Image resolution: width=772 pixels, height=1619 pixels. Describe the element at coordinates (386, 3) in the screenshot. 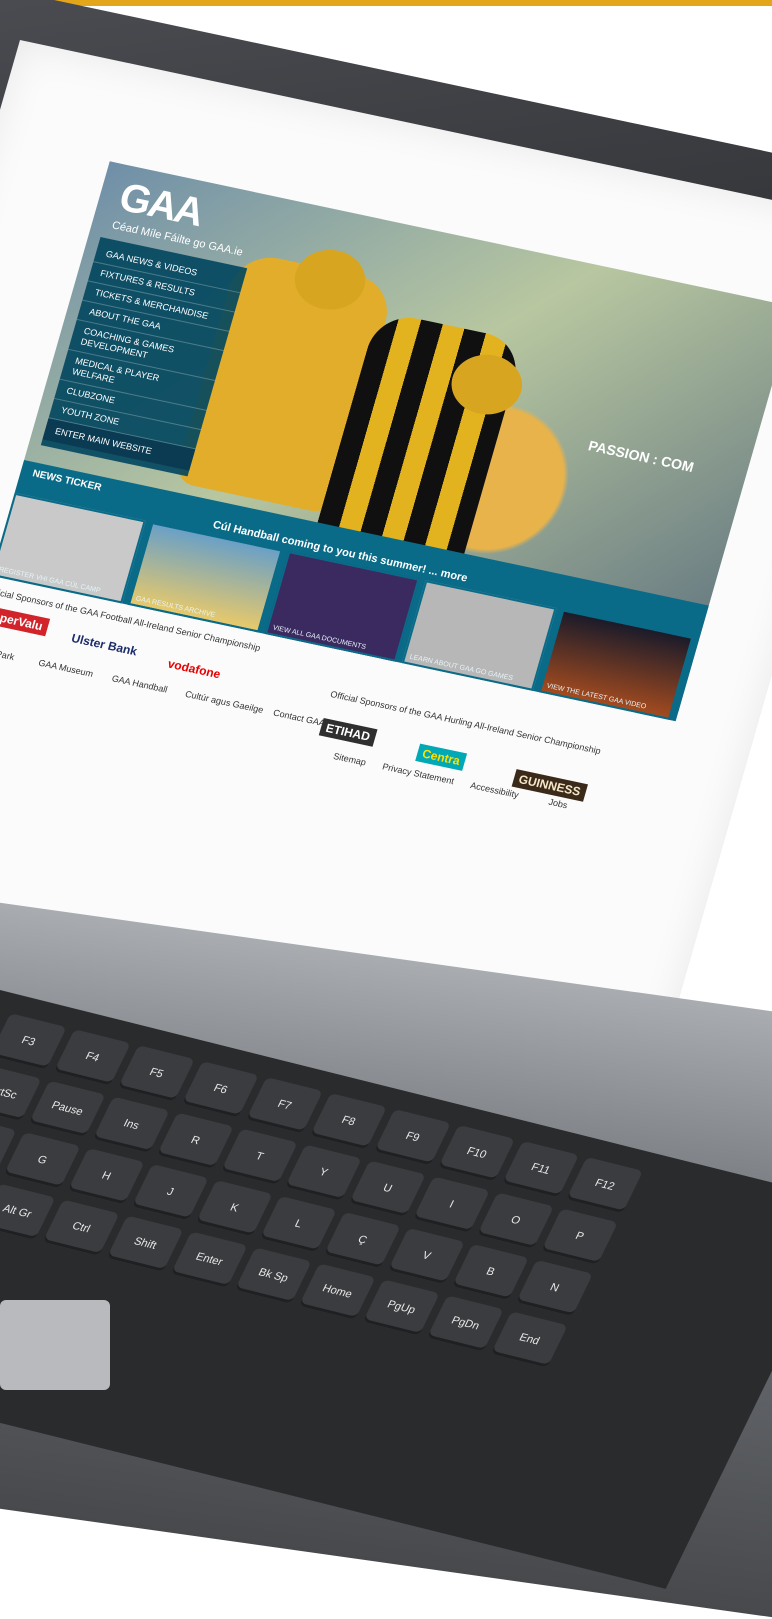

I see `top-accent-bar` at that location.